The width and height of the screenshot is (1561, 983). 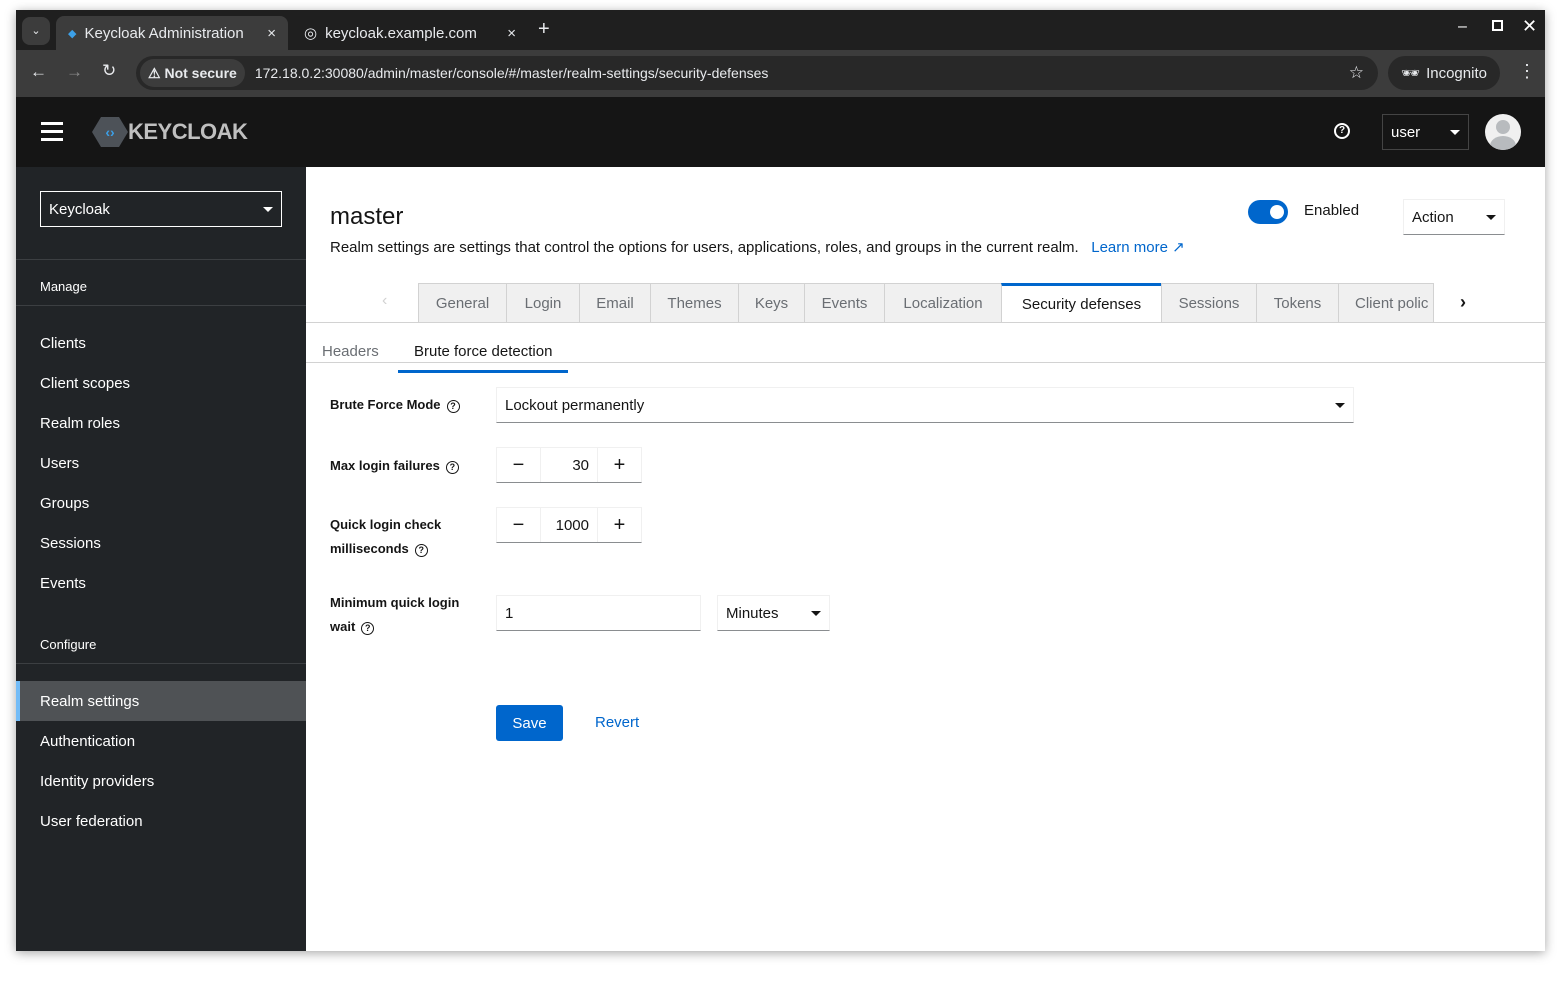 I want to click on quick-login-check-label: Quick login check milliseconds?, so click(x=385, y=537).